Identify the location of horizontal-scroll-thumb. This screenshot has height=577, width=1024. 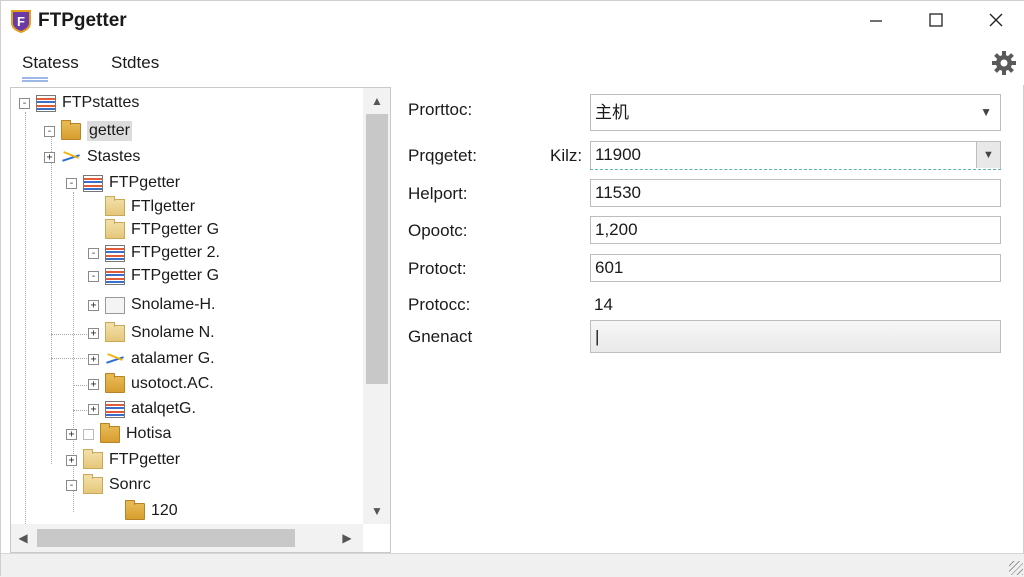
(166, 538).